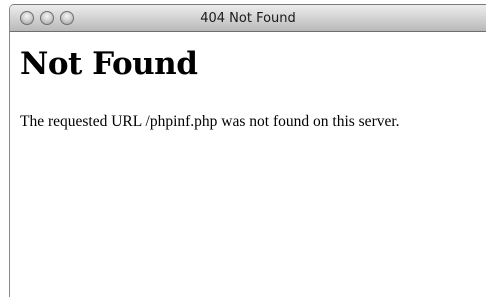 The height and width of the screenshot is (297, 486). I want to click on title-bar: 404 Not Found, so click(248, 18).